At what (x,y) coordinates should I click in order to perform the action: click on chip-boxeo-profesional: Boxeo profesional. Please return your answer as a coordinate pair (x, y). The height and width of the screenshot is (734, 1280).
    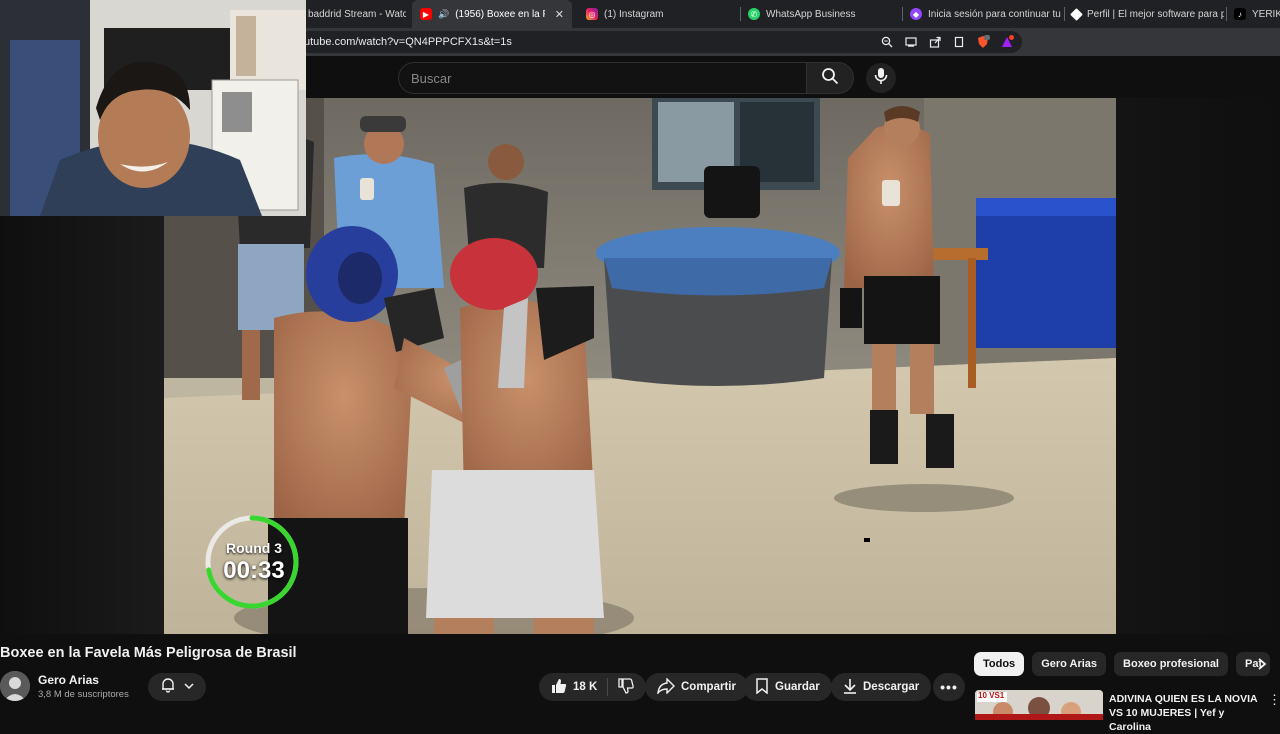
    Looking at the image, I should click on (1171, 664).